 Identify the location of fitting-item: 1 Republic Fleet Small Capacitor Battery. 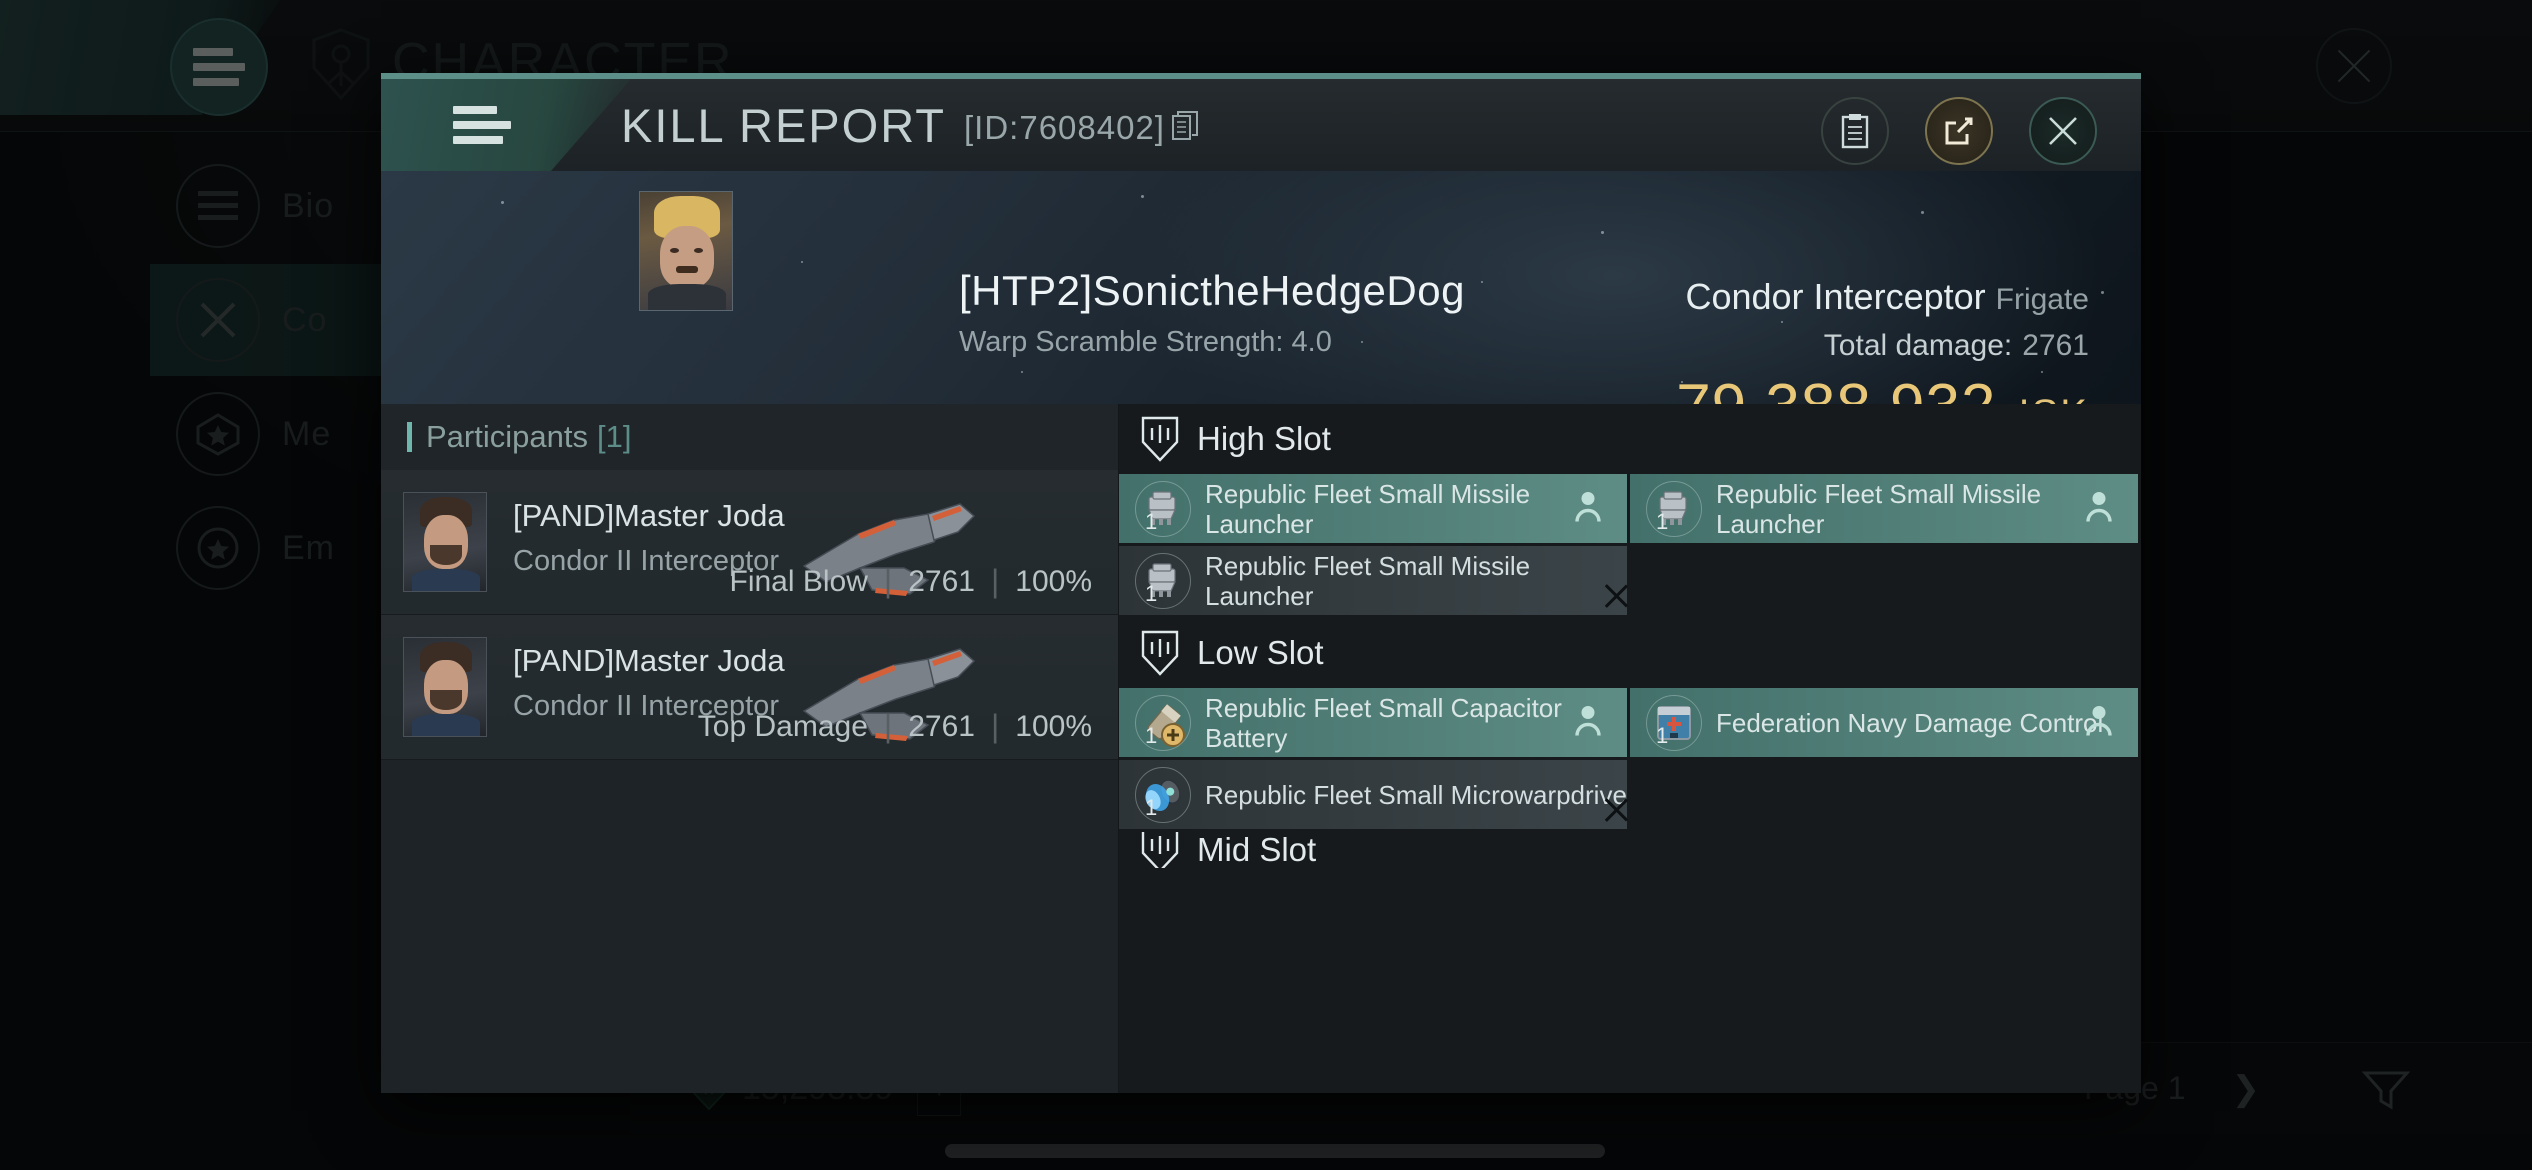
(1374, 724).